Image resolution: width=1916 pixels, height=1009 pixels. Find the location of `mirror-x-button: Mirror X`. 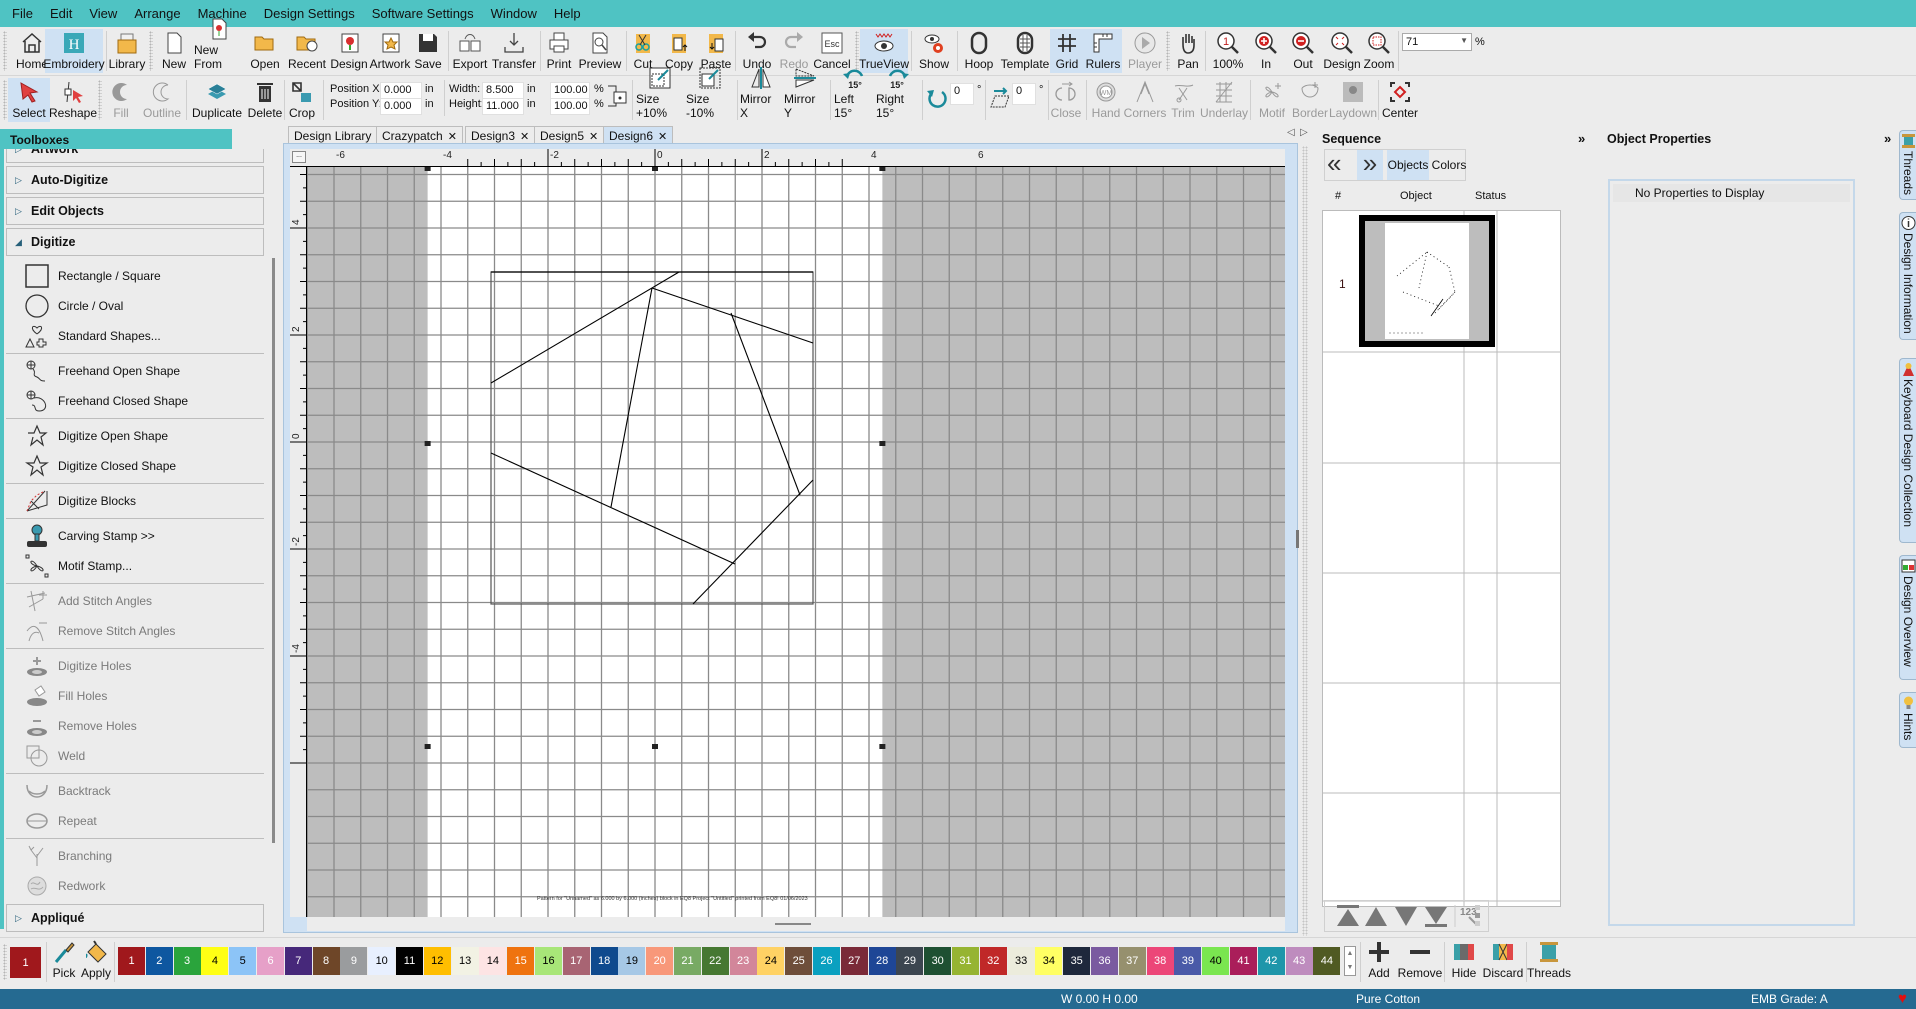

mirror-x-button: Mirror X is located at coordinates (761, 94).